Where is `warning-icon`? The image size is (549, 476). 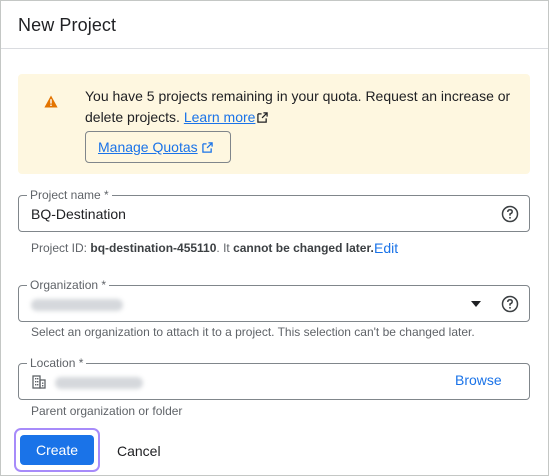
warning-icon is located at coordinates (51, 101).